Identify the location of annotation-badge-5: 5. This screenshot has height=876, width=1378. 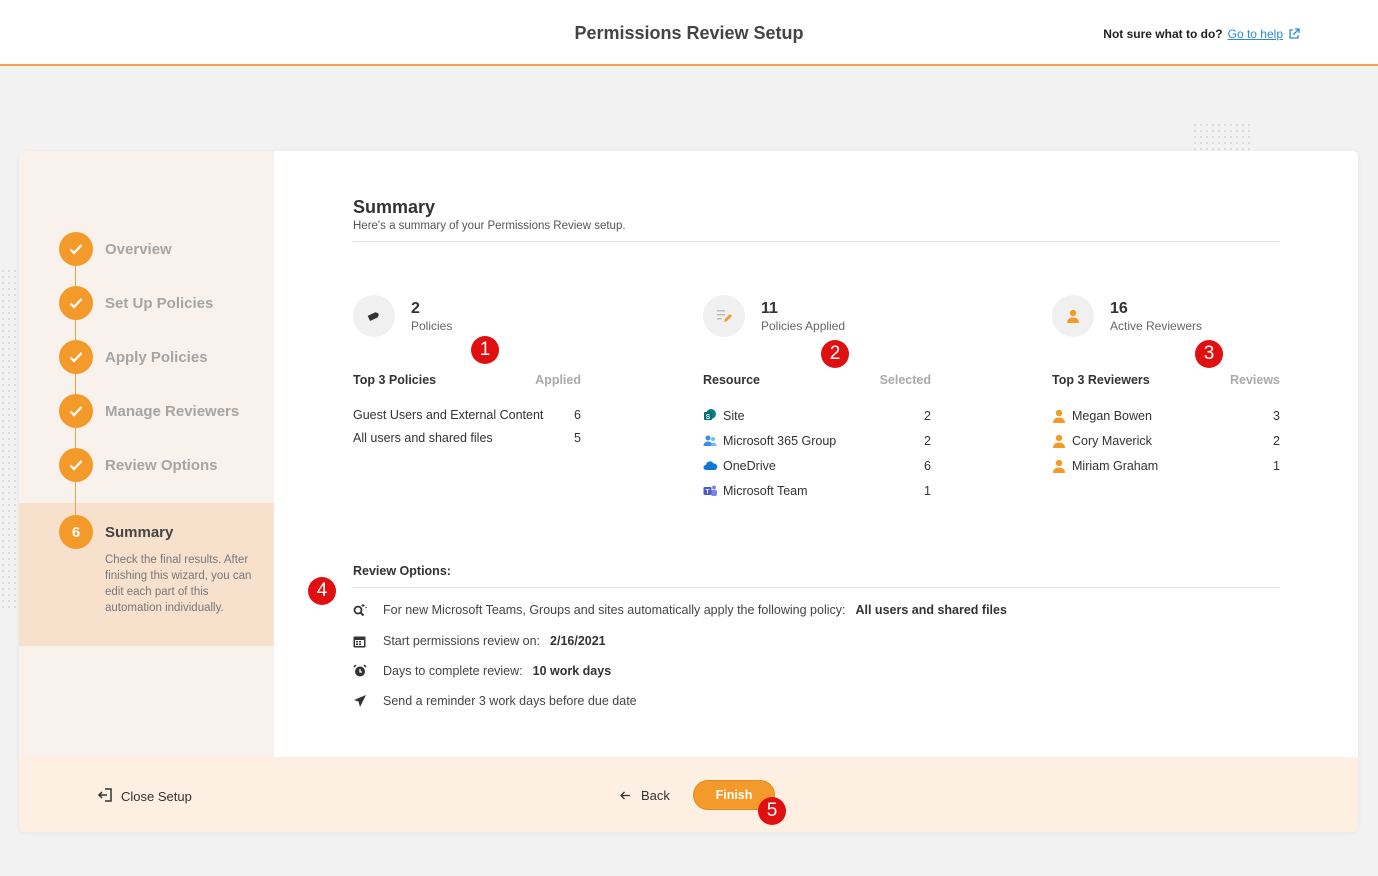
(772, 811).